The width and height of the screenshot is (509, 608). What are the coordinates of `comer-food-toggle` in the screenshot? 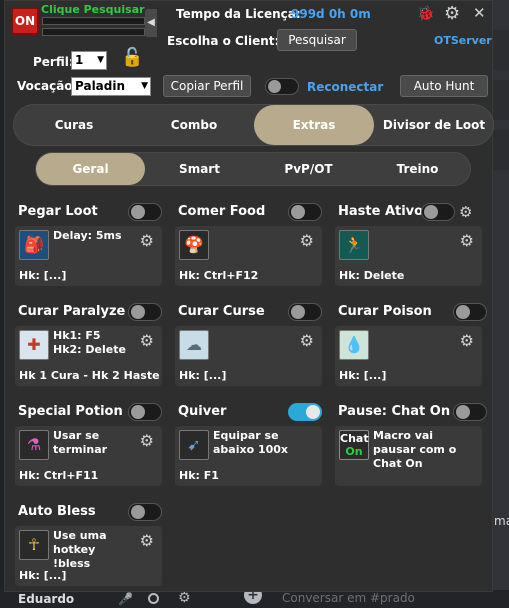 It's located at (305, 212).